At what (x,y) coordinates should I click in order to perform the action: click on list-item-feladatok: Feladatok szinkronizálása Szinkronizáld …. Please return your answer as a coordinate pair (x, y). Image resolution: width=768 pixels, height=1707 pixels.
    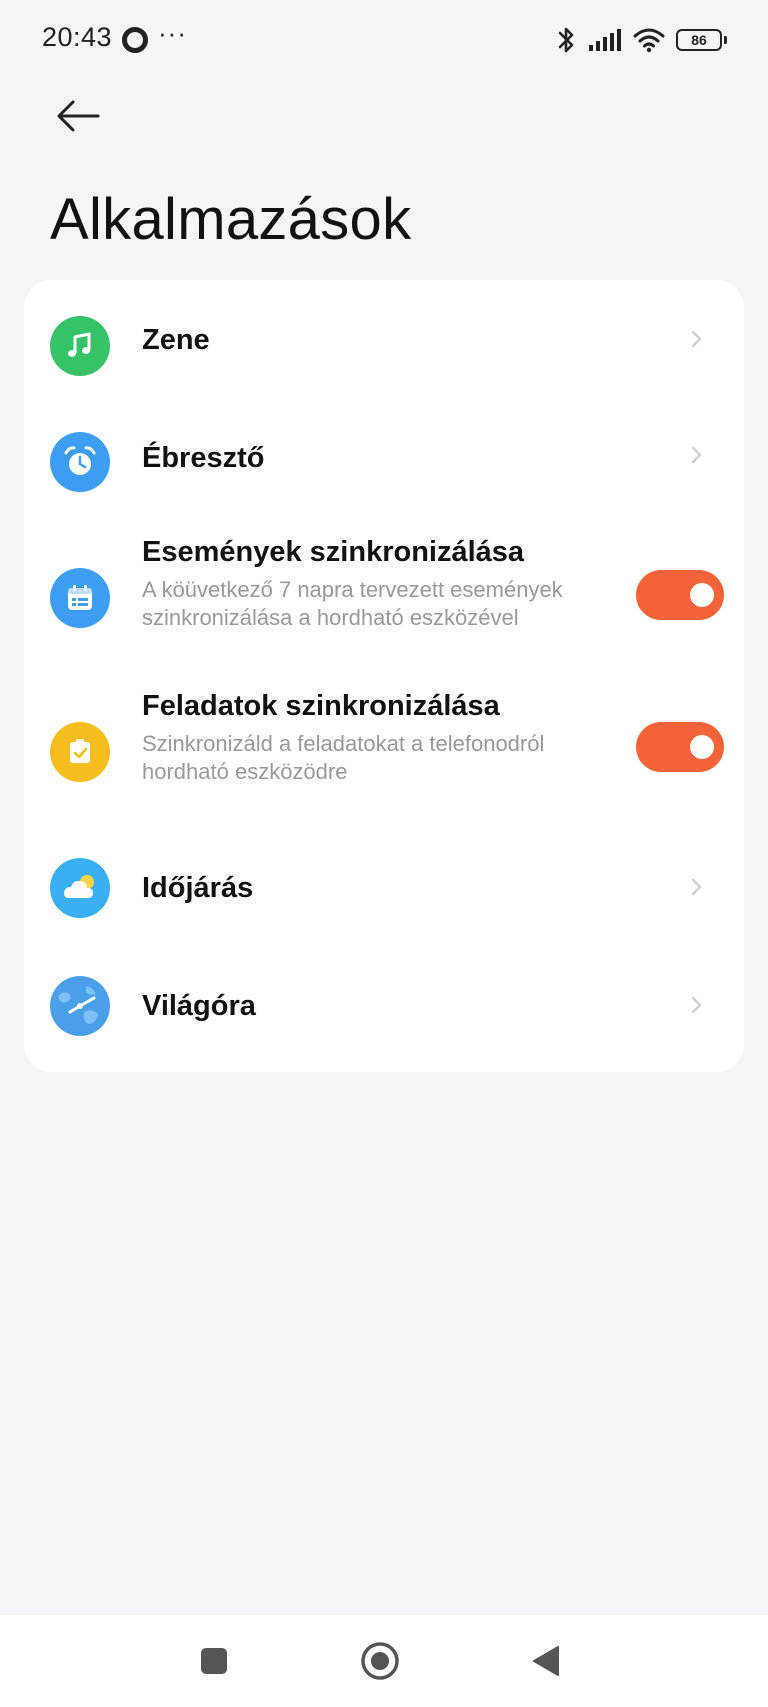
    Looking at the image, I should click on (384, 747).